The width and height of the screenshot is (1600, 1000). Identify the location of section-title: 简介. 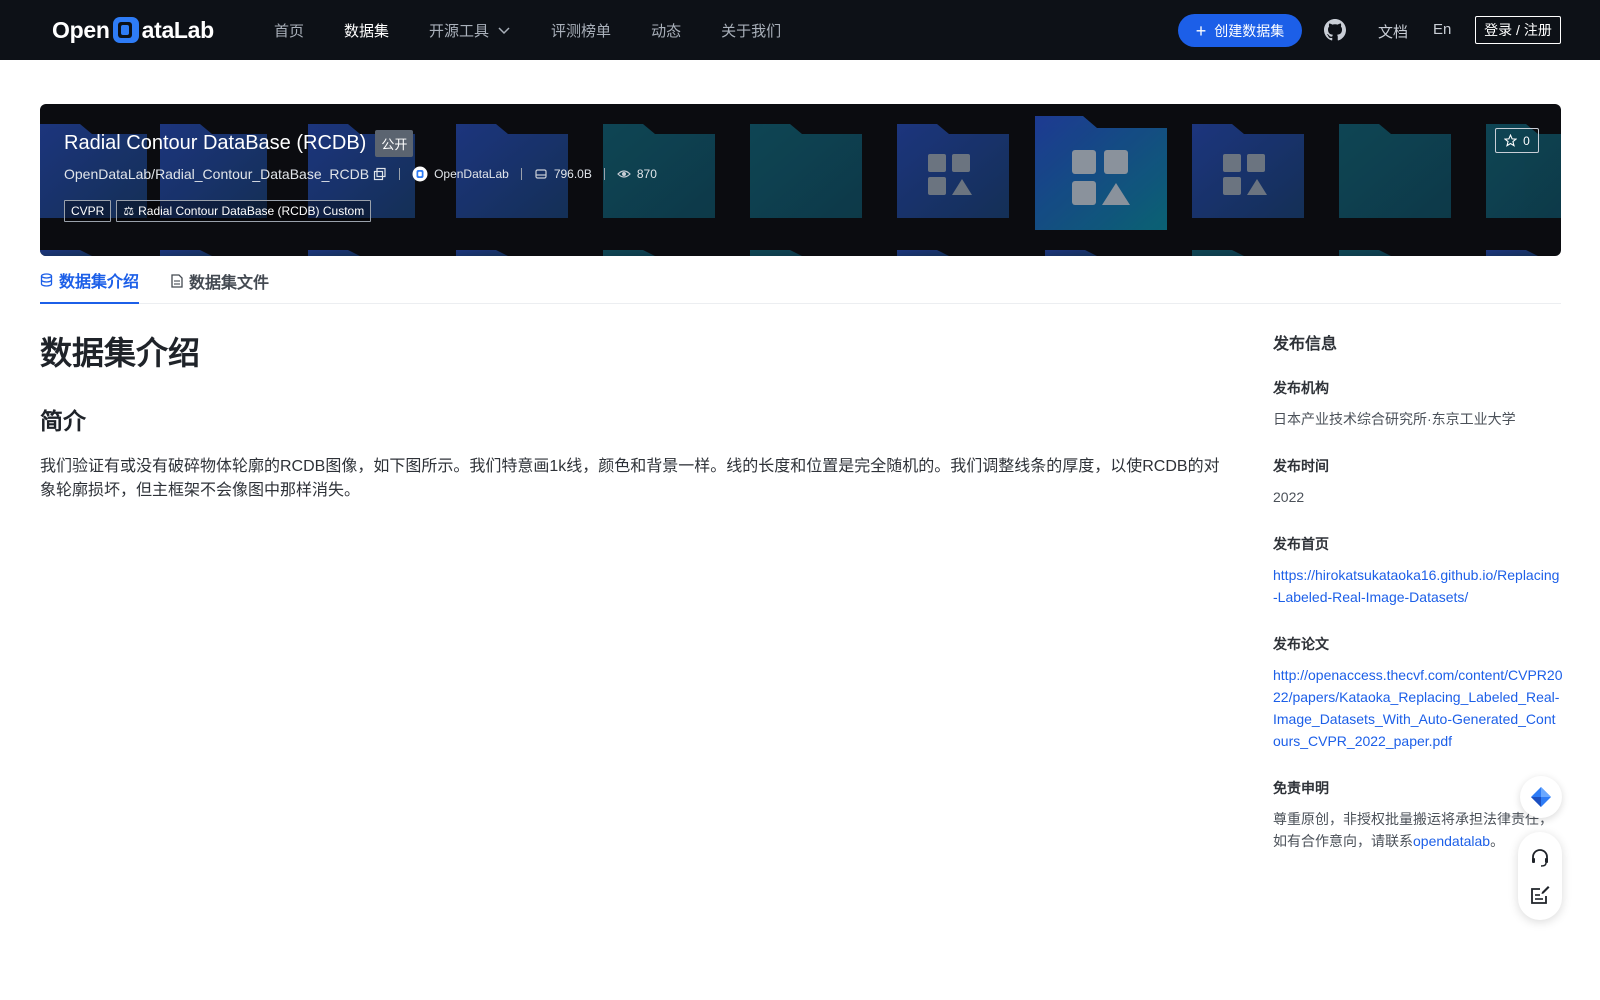
(63, 421).